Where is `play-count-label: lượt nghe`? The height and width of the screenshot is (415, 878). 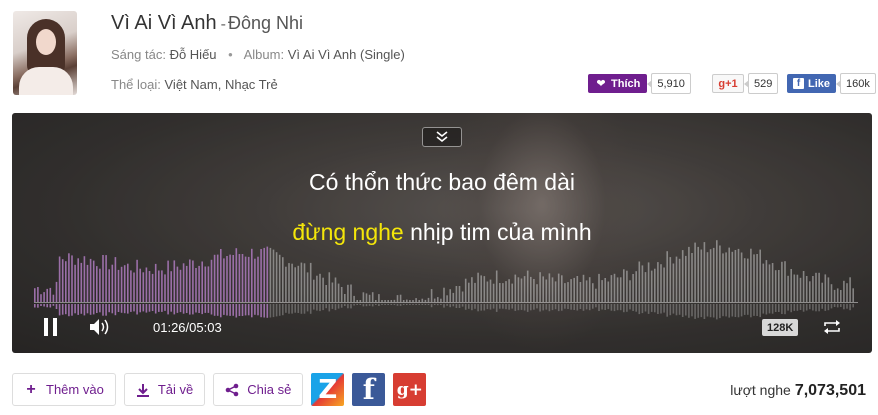 play-count-label: lượt nghe is located at coordinates (760, 390).